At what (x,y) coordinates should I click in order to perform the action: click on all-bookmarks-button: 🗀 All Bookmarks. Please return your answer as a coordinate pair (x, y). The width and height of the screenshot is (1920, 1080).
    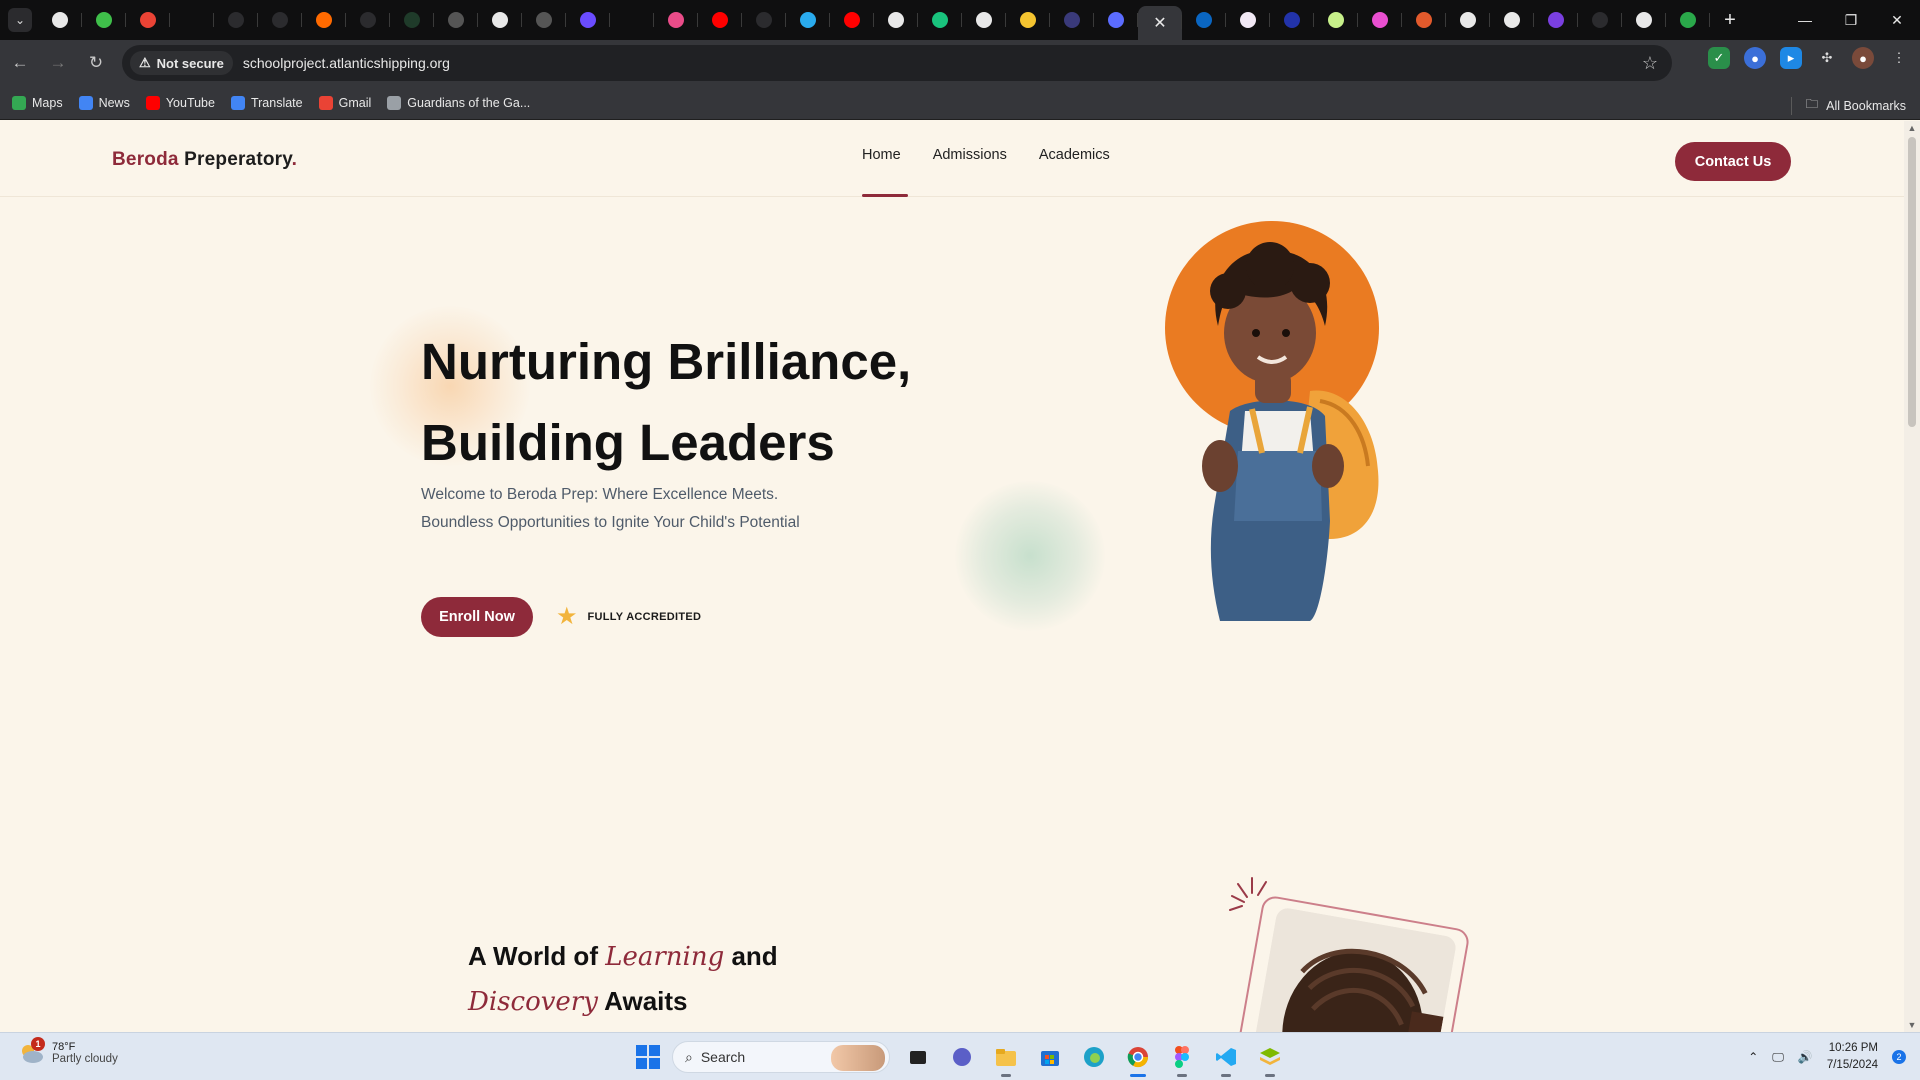
    Looking at the image, I should click on (1848, 105).